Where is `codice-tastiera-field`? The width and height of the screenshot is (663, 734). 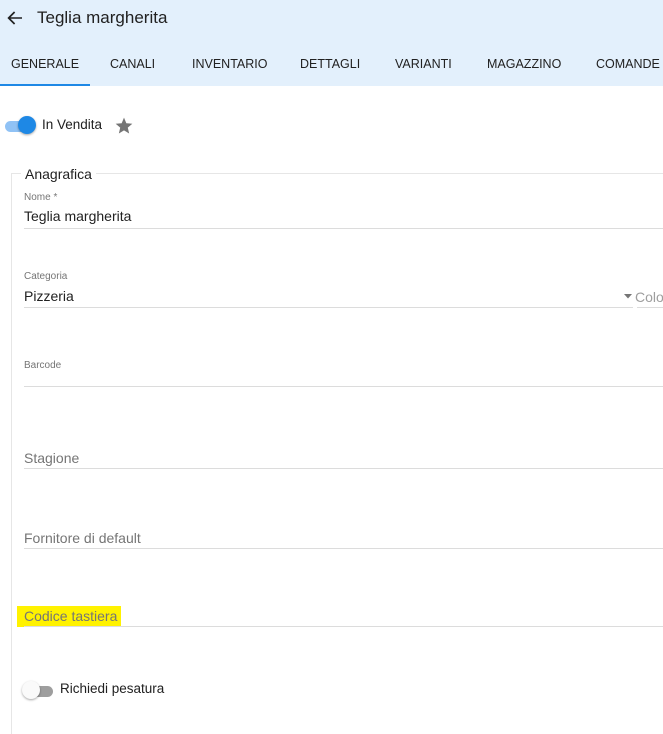 codice-tastiera-field is located at coordinates (342, 613).